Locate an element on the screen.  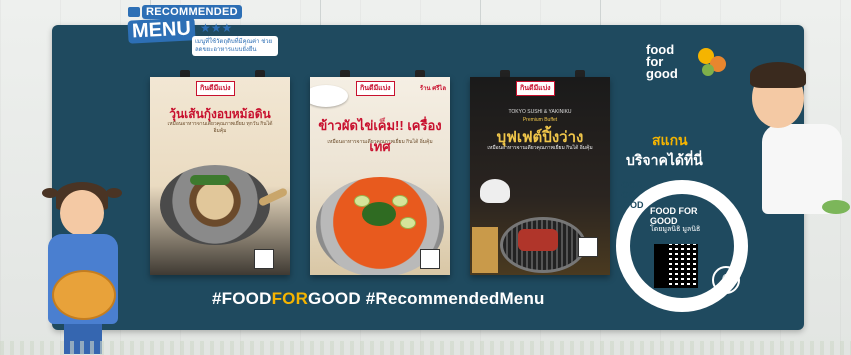
hashtag-for: FOR is located at coordinates (290, 298).